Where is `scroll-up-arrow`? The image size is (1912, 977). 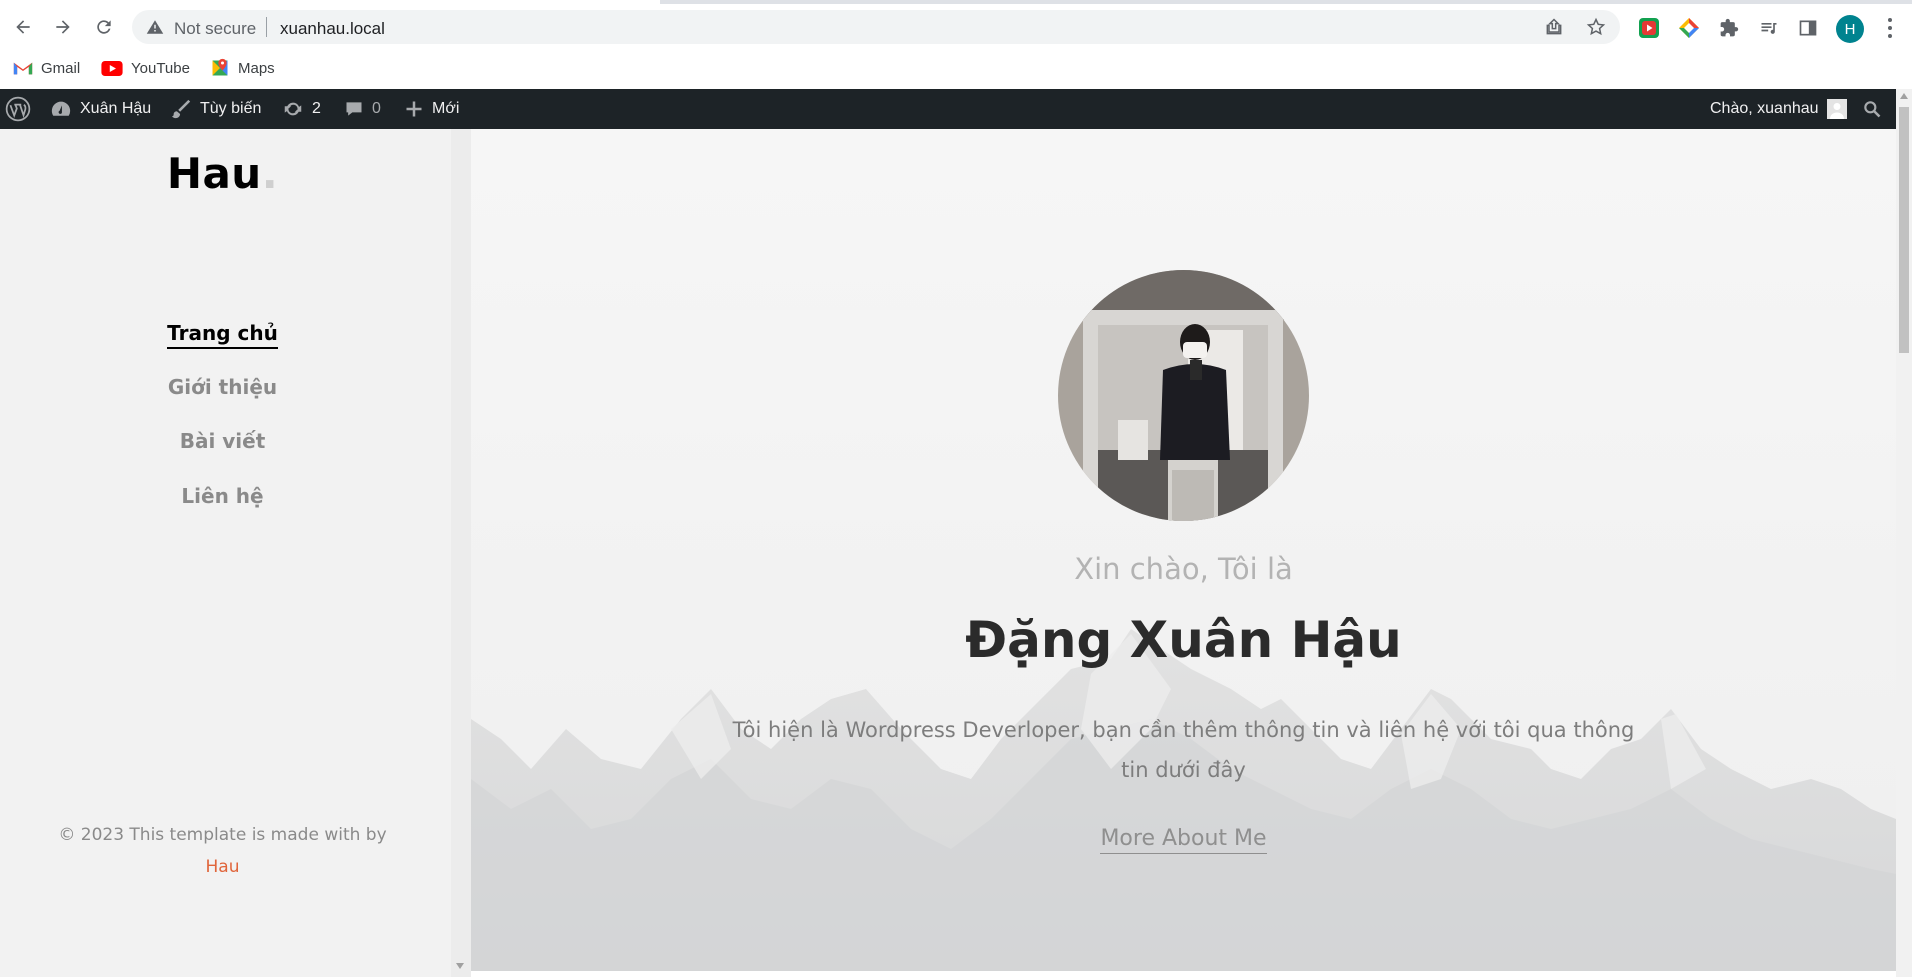 scroll-up-arrow is located at coordinates (1904, 96).